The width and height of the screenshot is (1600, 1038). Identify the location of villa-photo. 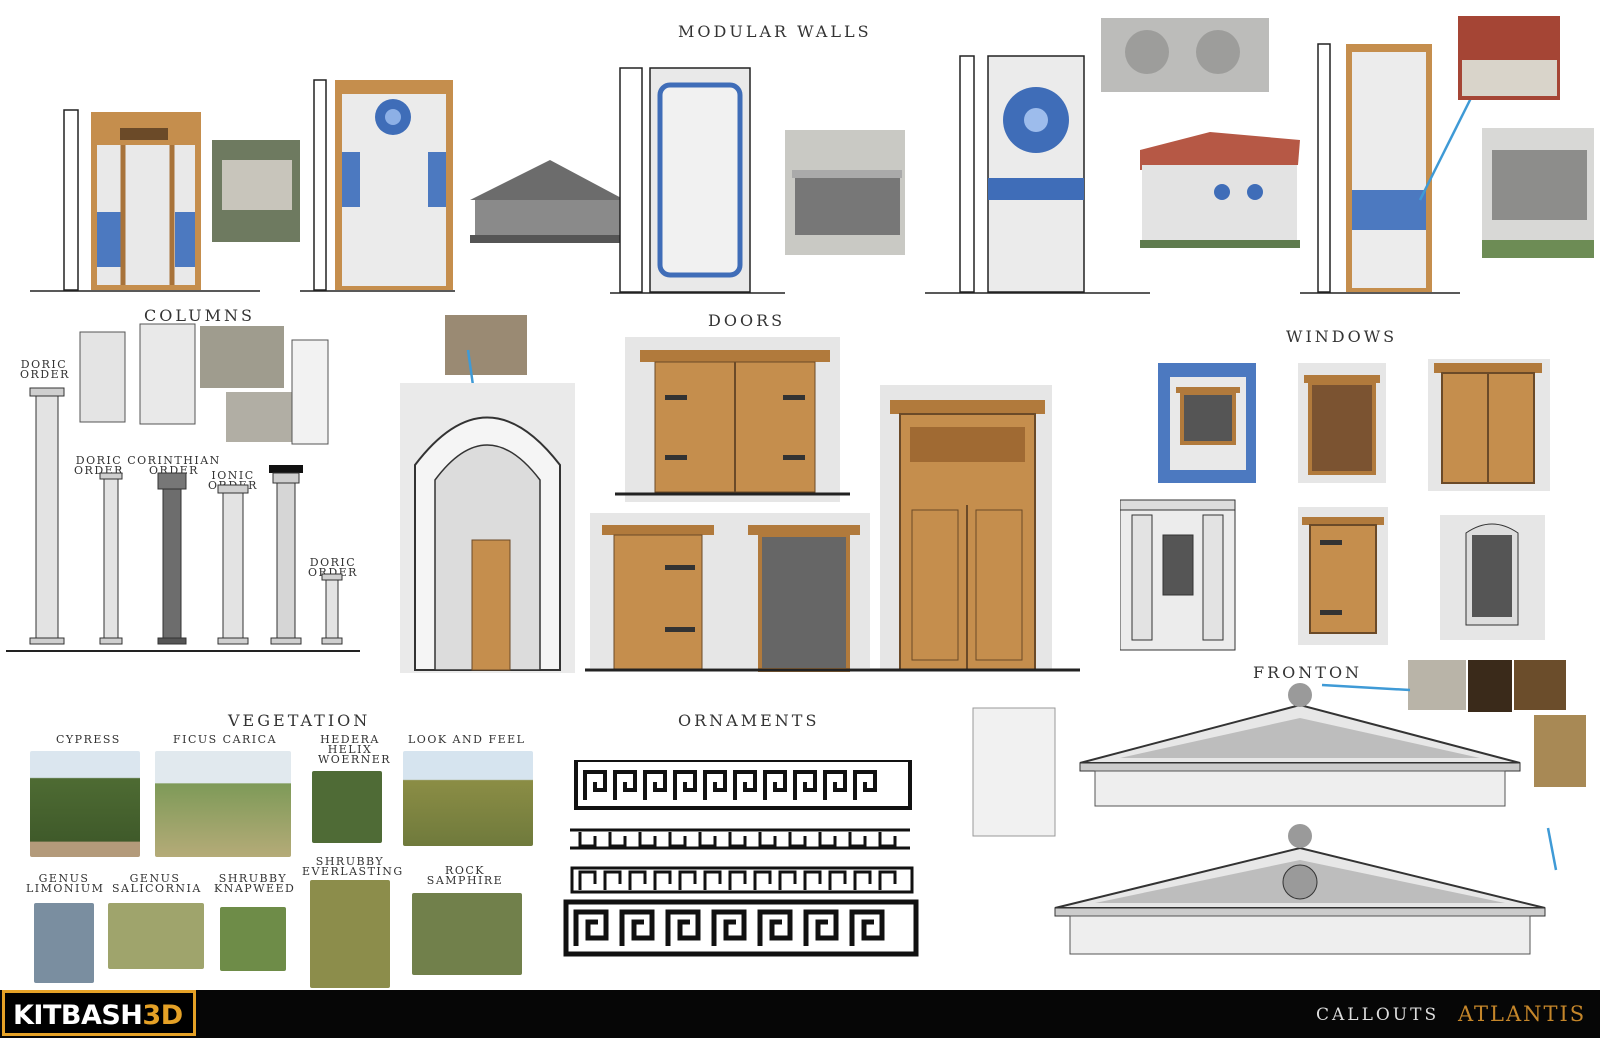
(1220, 190).